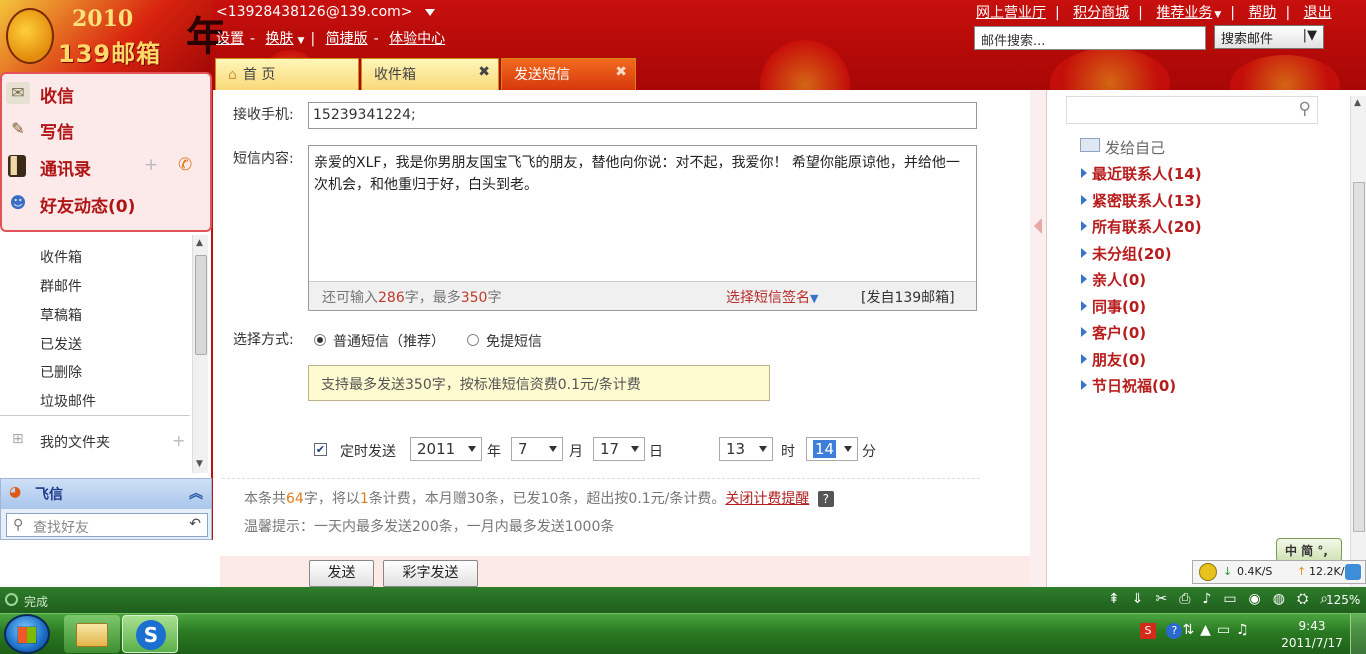 This screenshot has width=1366, height=654. What do you see at coordinates (107, 525) in the screenshot?
I see `find-friend-input: ⚲ 查找好友 ↶` at bounding box center [107, 525].